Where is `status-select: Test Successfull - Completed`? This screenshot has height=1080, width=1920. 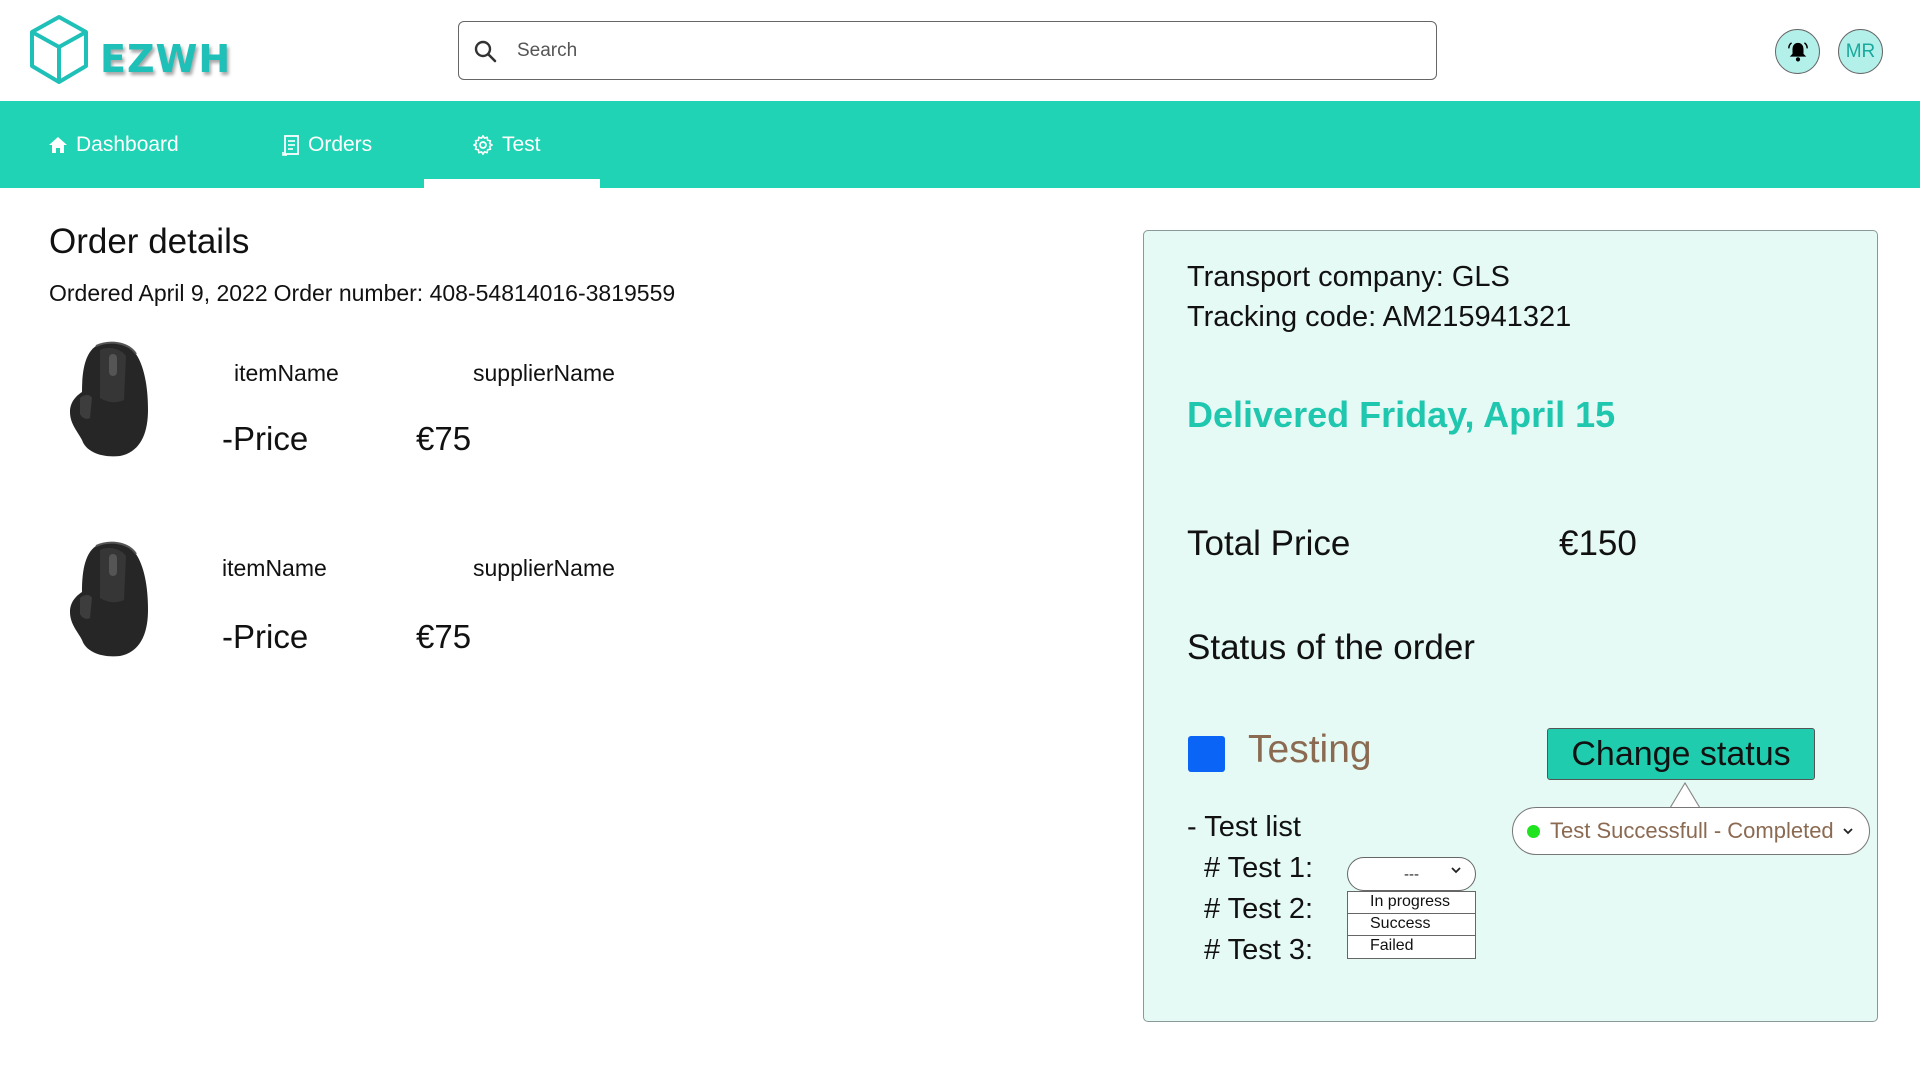 status-select: Test Successfull - Completed is located at coordinates (1691, 831).